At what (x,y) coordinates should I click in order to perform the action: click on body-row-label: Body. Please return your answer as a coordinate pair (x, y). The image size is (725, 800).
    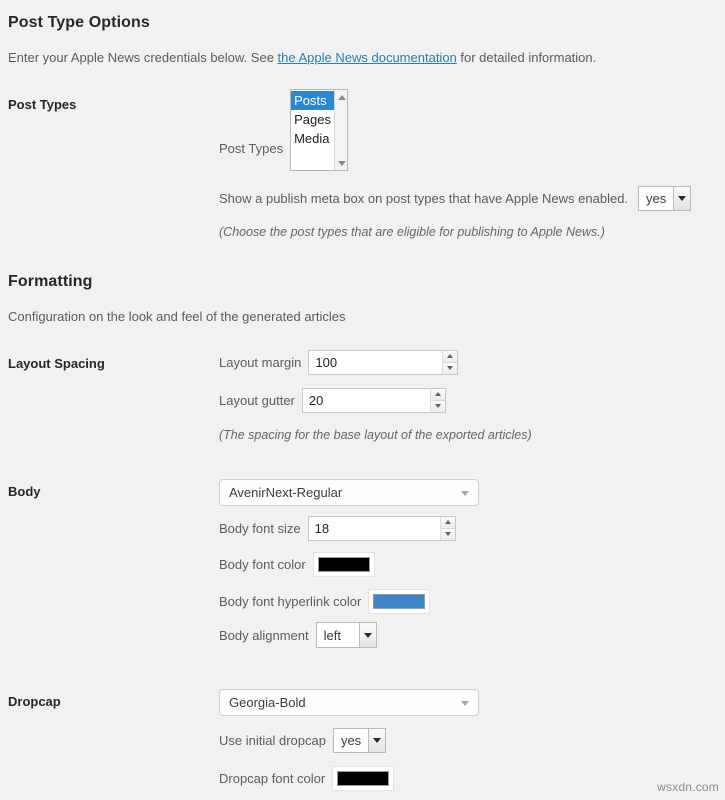
    Looking at the image, I should click on (24, 491).